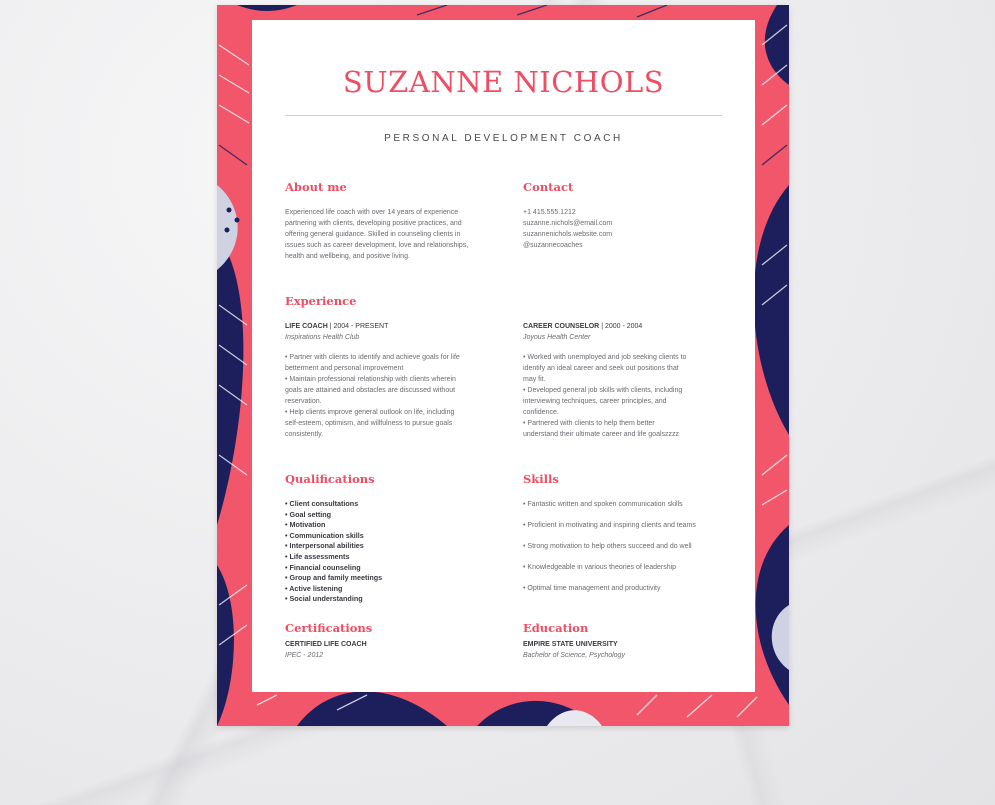 The width and height of the screenshot is (995, 805). Describe the element at coordinates (534, 379) in the screenshot. I see `job-line: may fit.` at that location.